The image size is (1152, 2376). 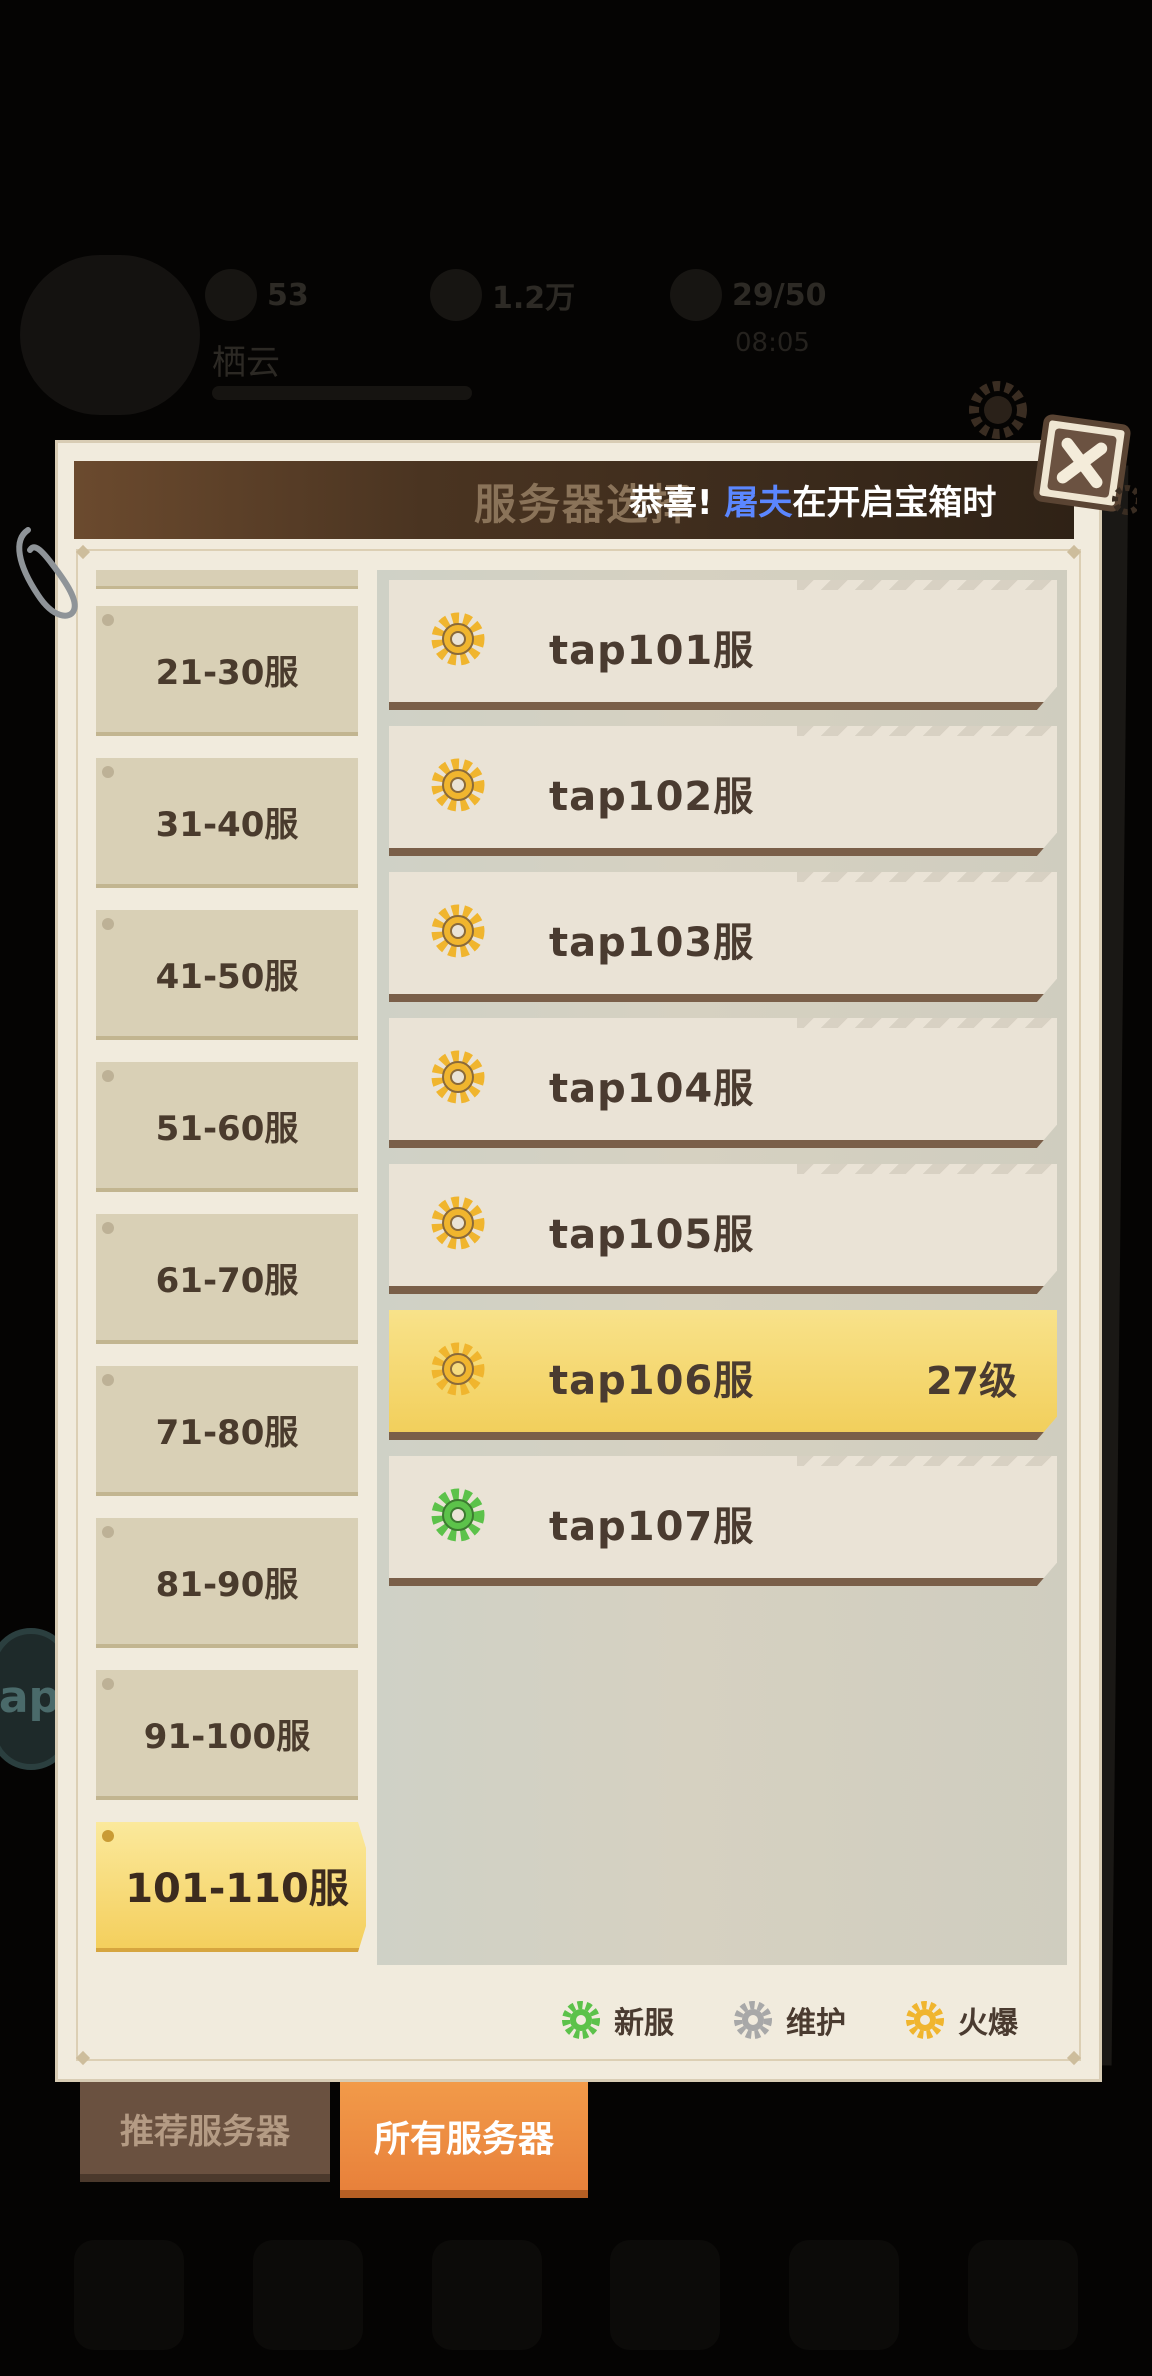 I want to click on server-name: tap102服, so click(x=652, y=797).